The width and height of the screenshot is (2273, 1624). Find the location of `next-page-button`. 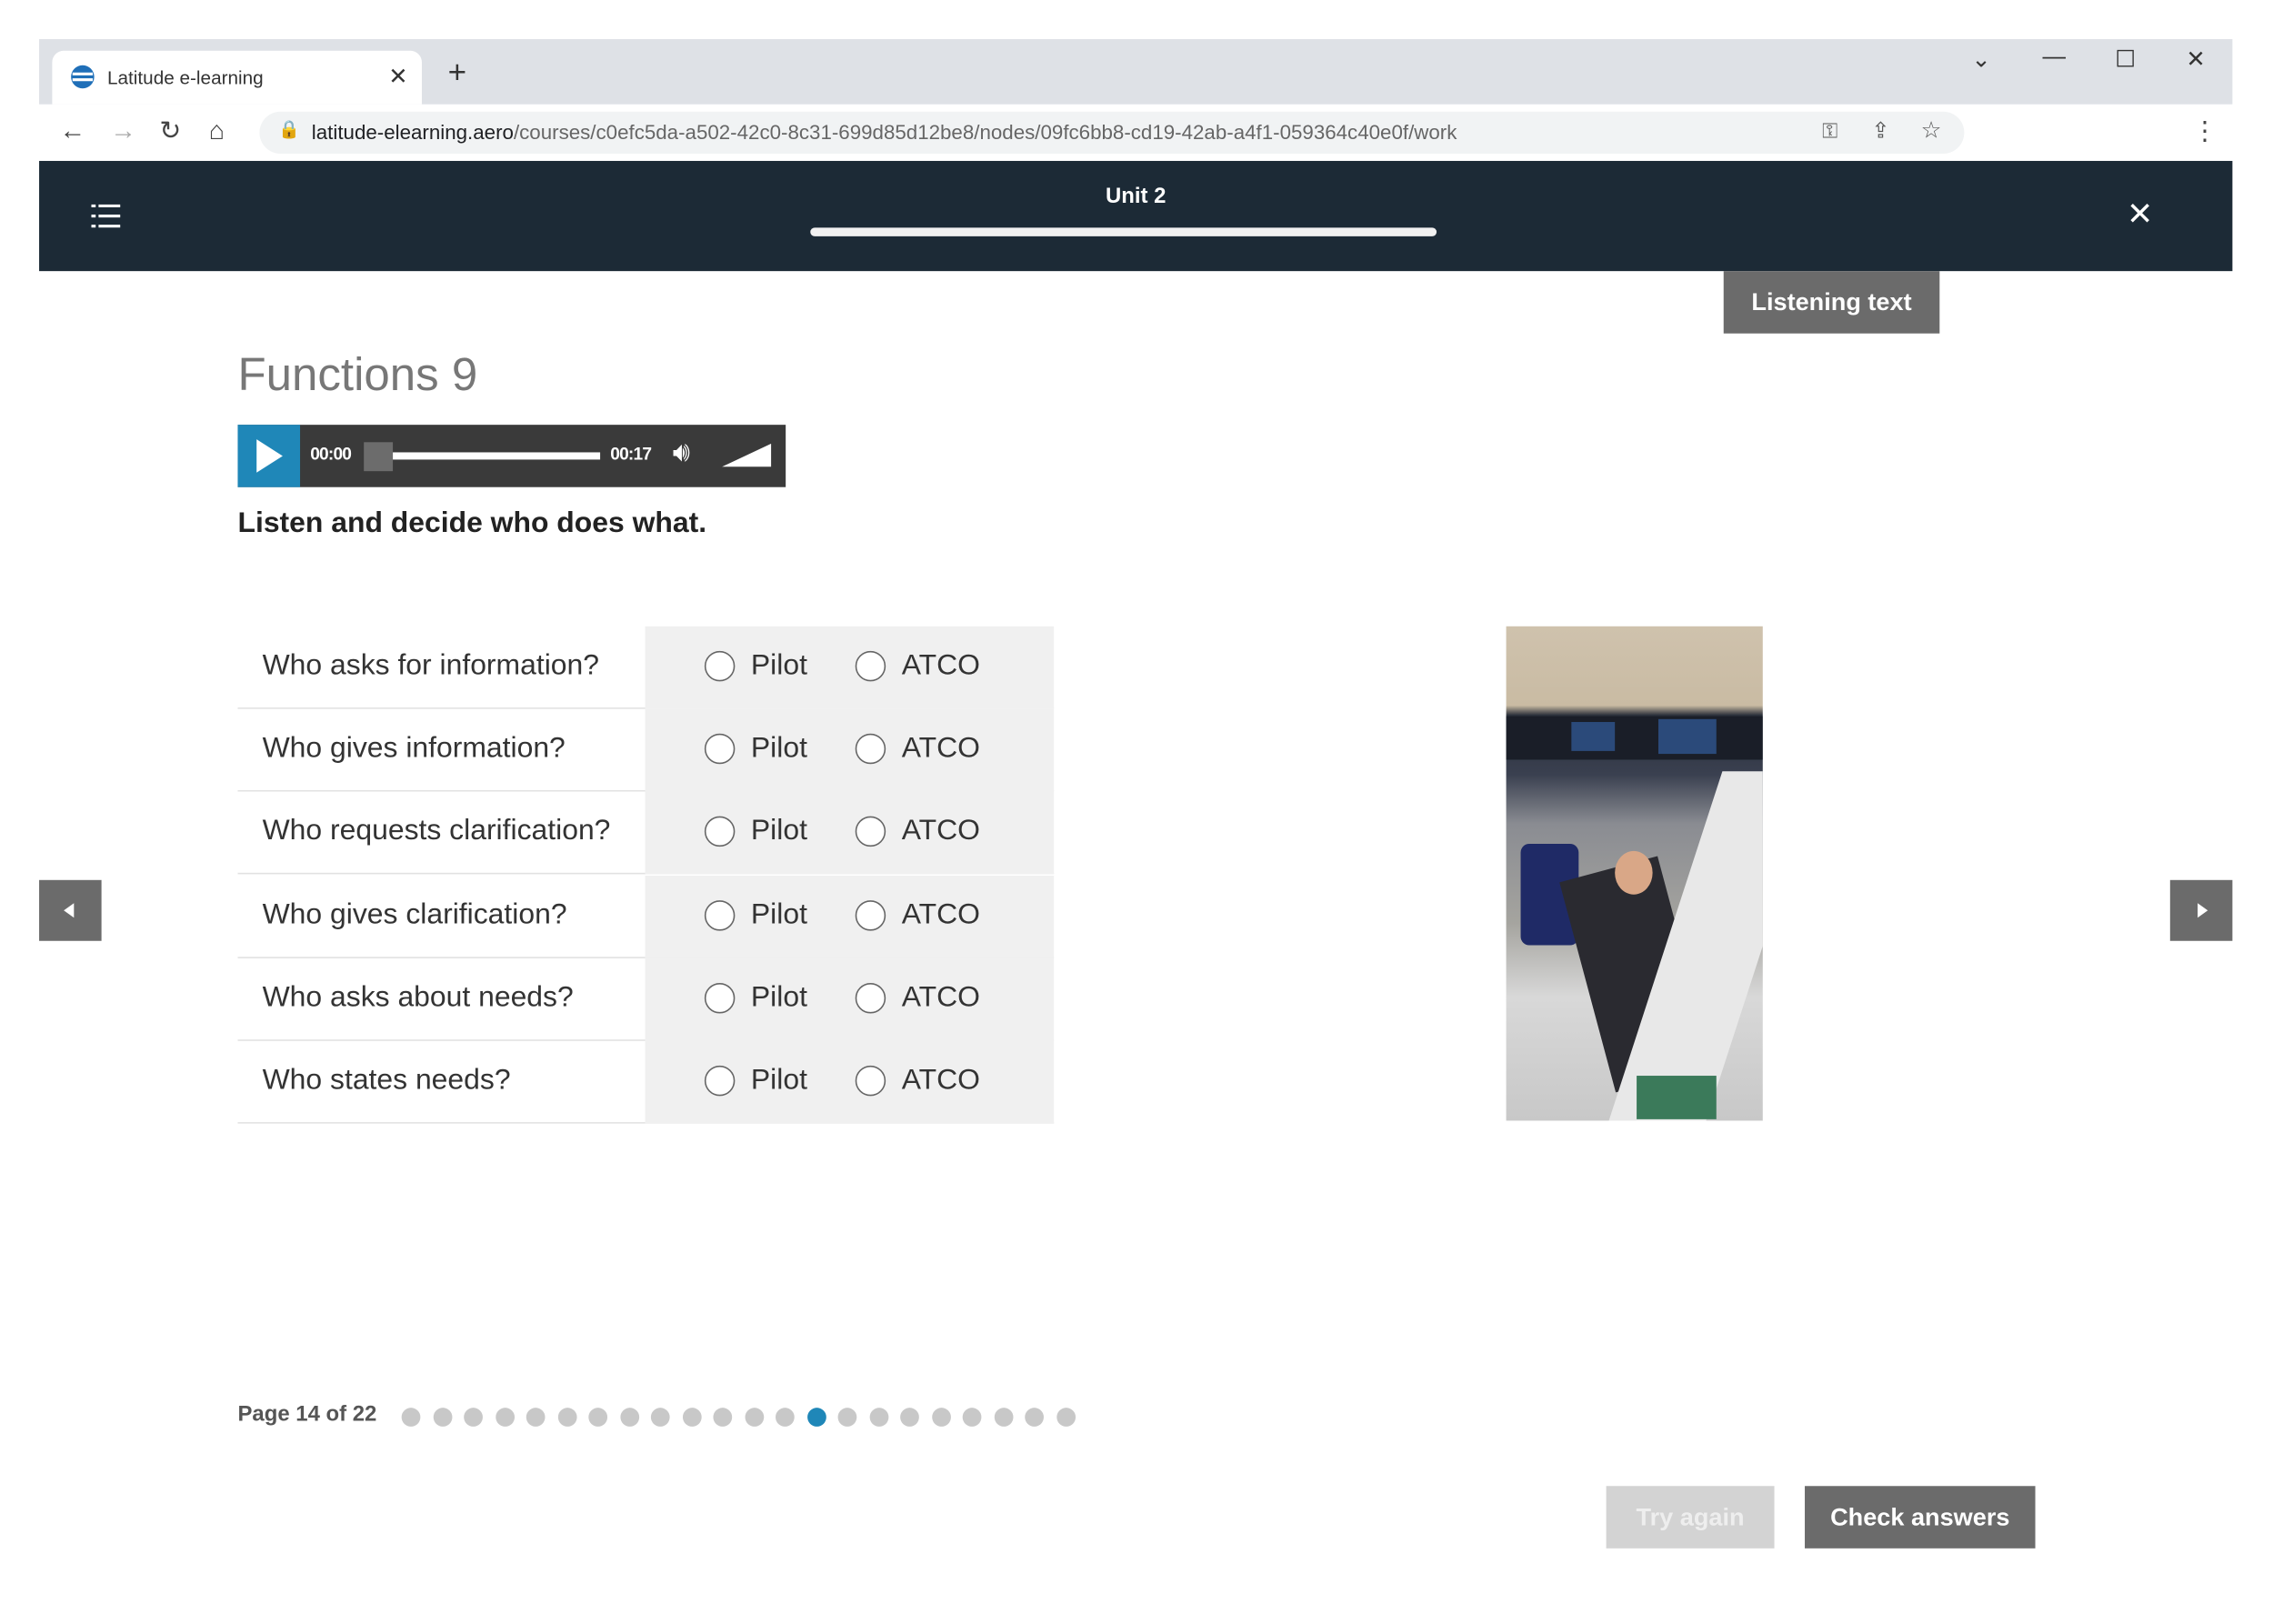

next-page-button is located at coordinates (2201, 910).